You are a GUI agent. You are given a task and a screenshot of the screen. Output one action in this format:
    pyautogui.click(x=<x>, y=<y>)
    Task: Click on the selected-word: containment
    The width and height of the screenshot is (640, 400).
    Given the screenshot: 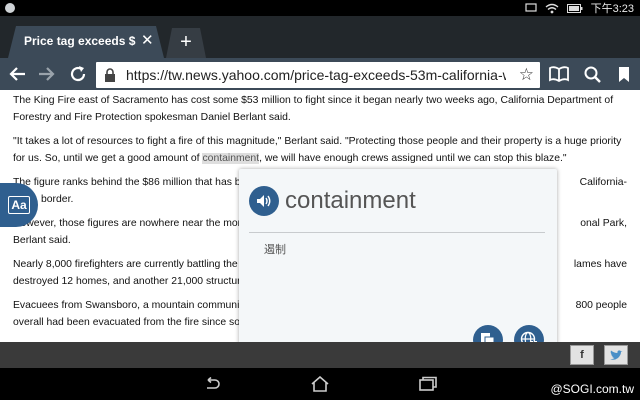 What is the action you would take?
    pyautogui.click(x=231, y=158)
    